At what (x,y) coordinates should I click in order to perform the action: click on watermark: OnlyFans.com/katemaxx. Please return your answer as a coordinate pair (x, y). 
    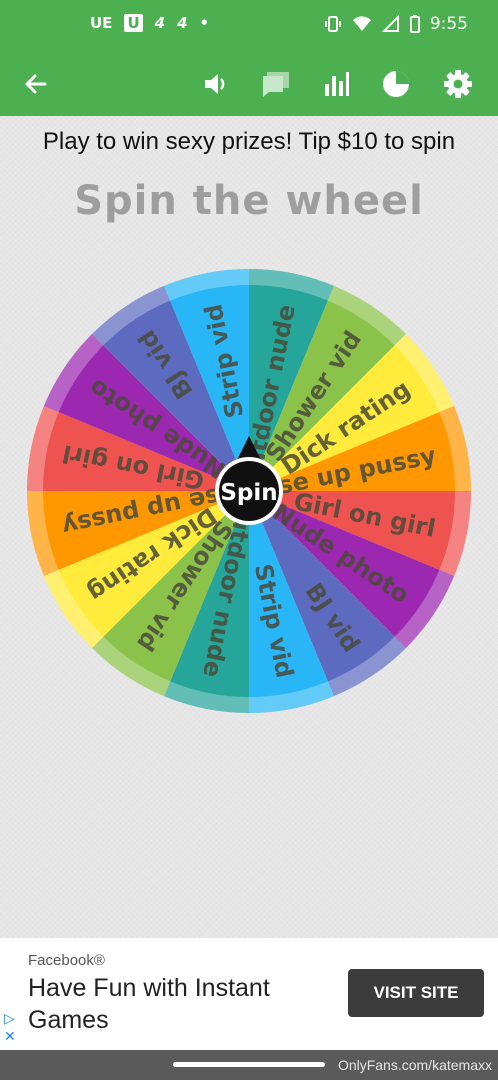
    Looking at the image, I should click on (414, 1065).